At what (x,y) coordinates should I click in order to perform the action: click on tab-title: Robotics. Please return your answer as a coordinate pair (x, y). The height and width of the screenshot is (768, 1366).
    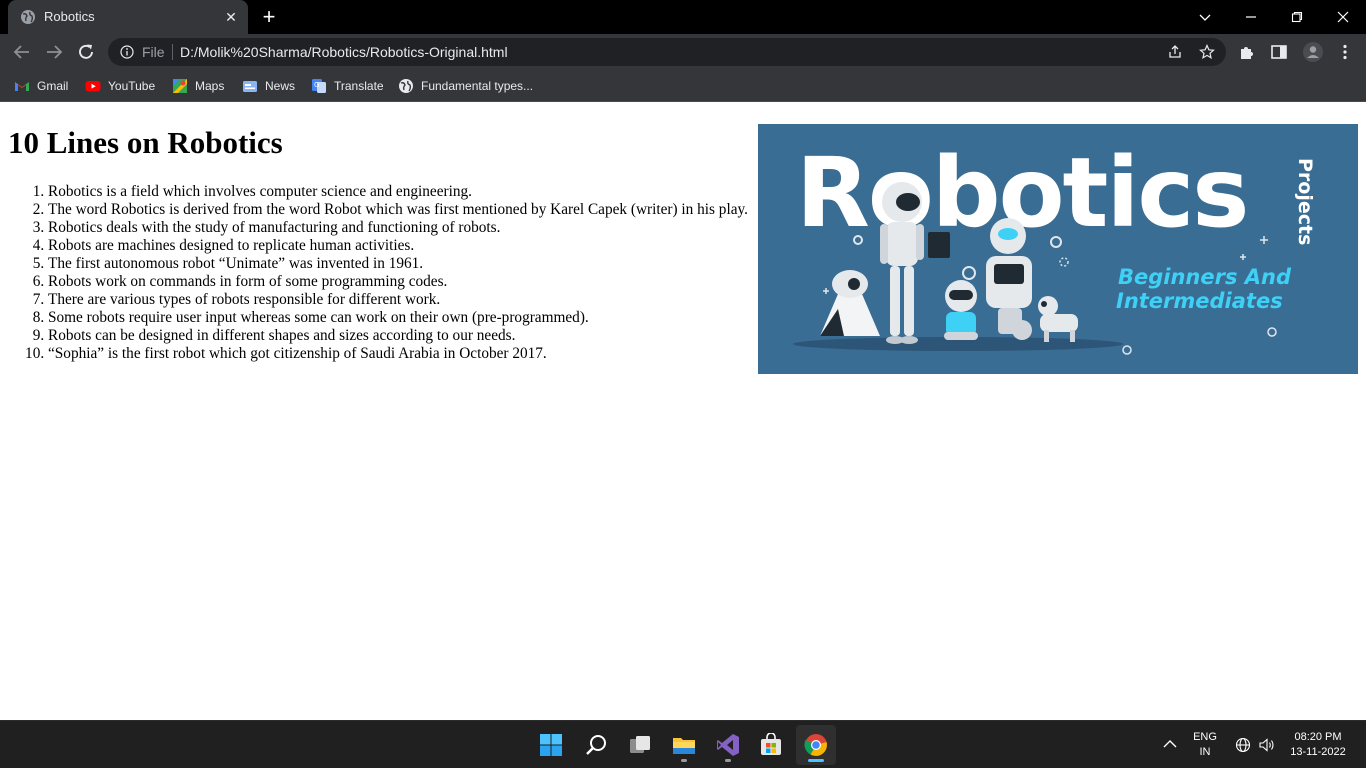
    Looking at the image, I should click on (69, 16).